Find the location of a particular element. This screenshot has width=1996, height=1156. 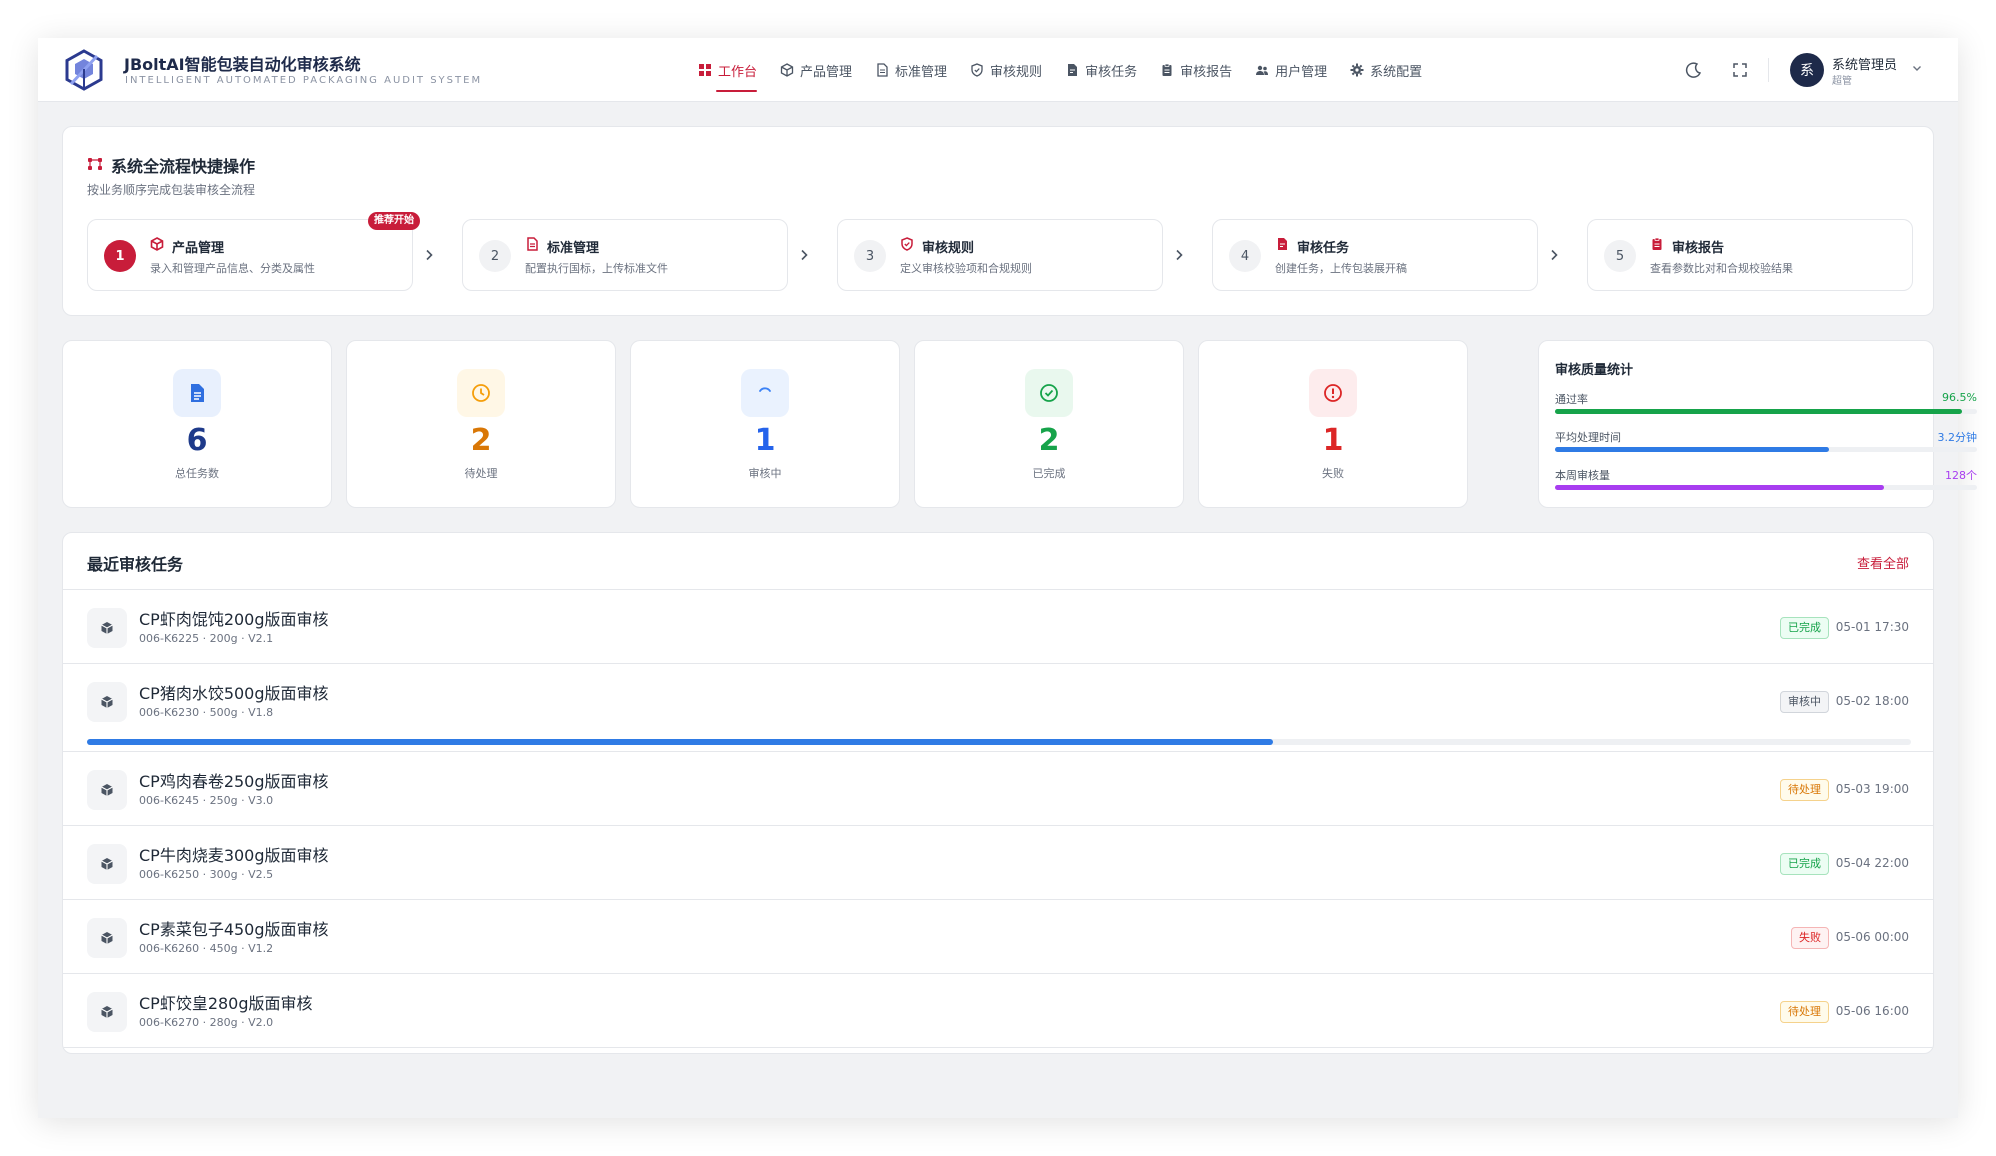

quality-title: 审核质量统计 is located at coordinates (1594, 370).